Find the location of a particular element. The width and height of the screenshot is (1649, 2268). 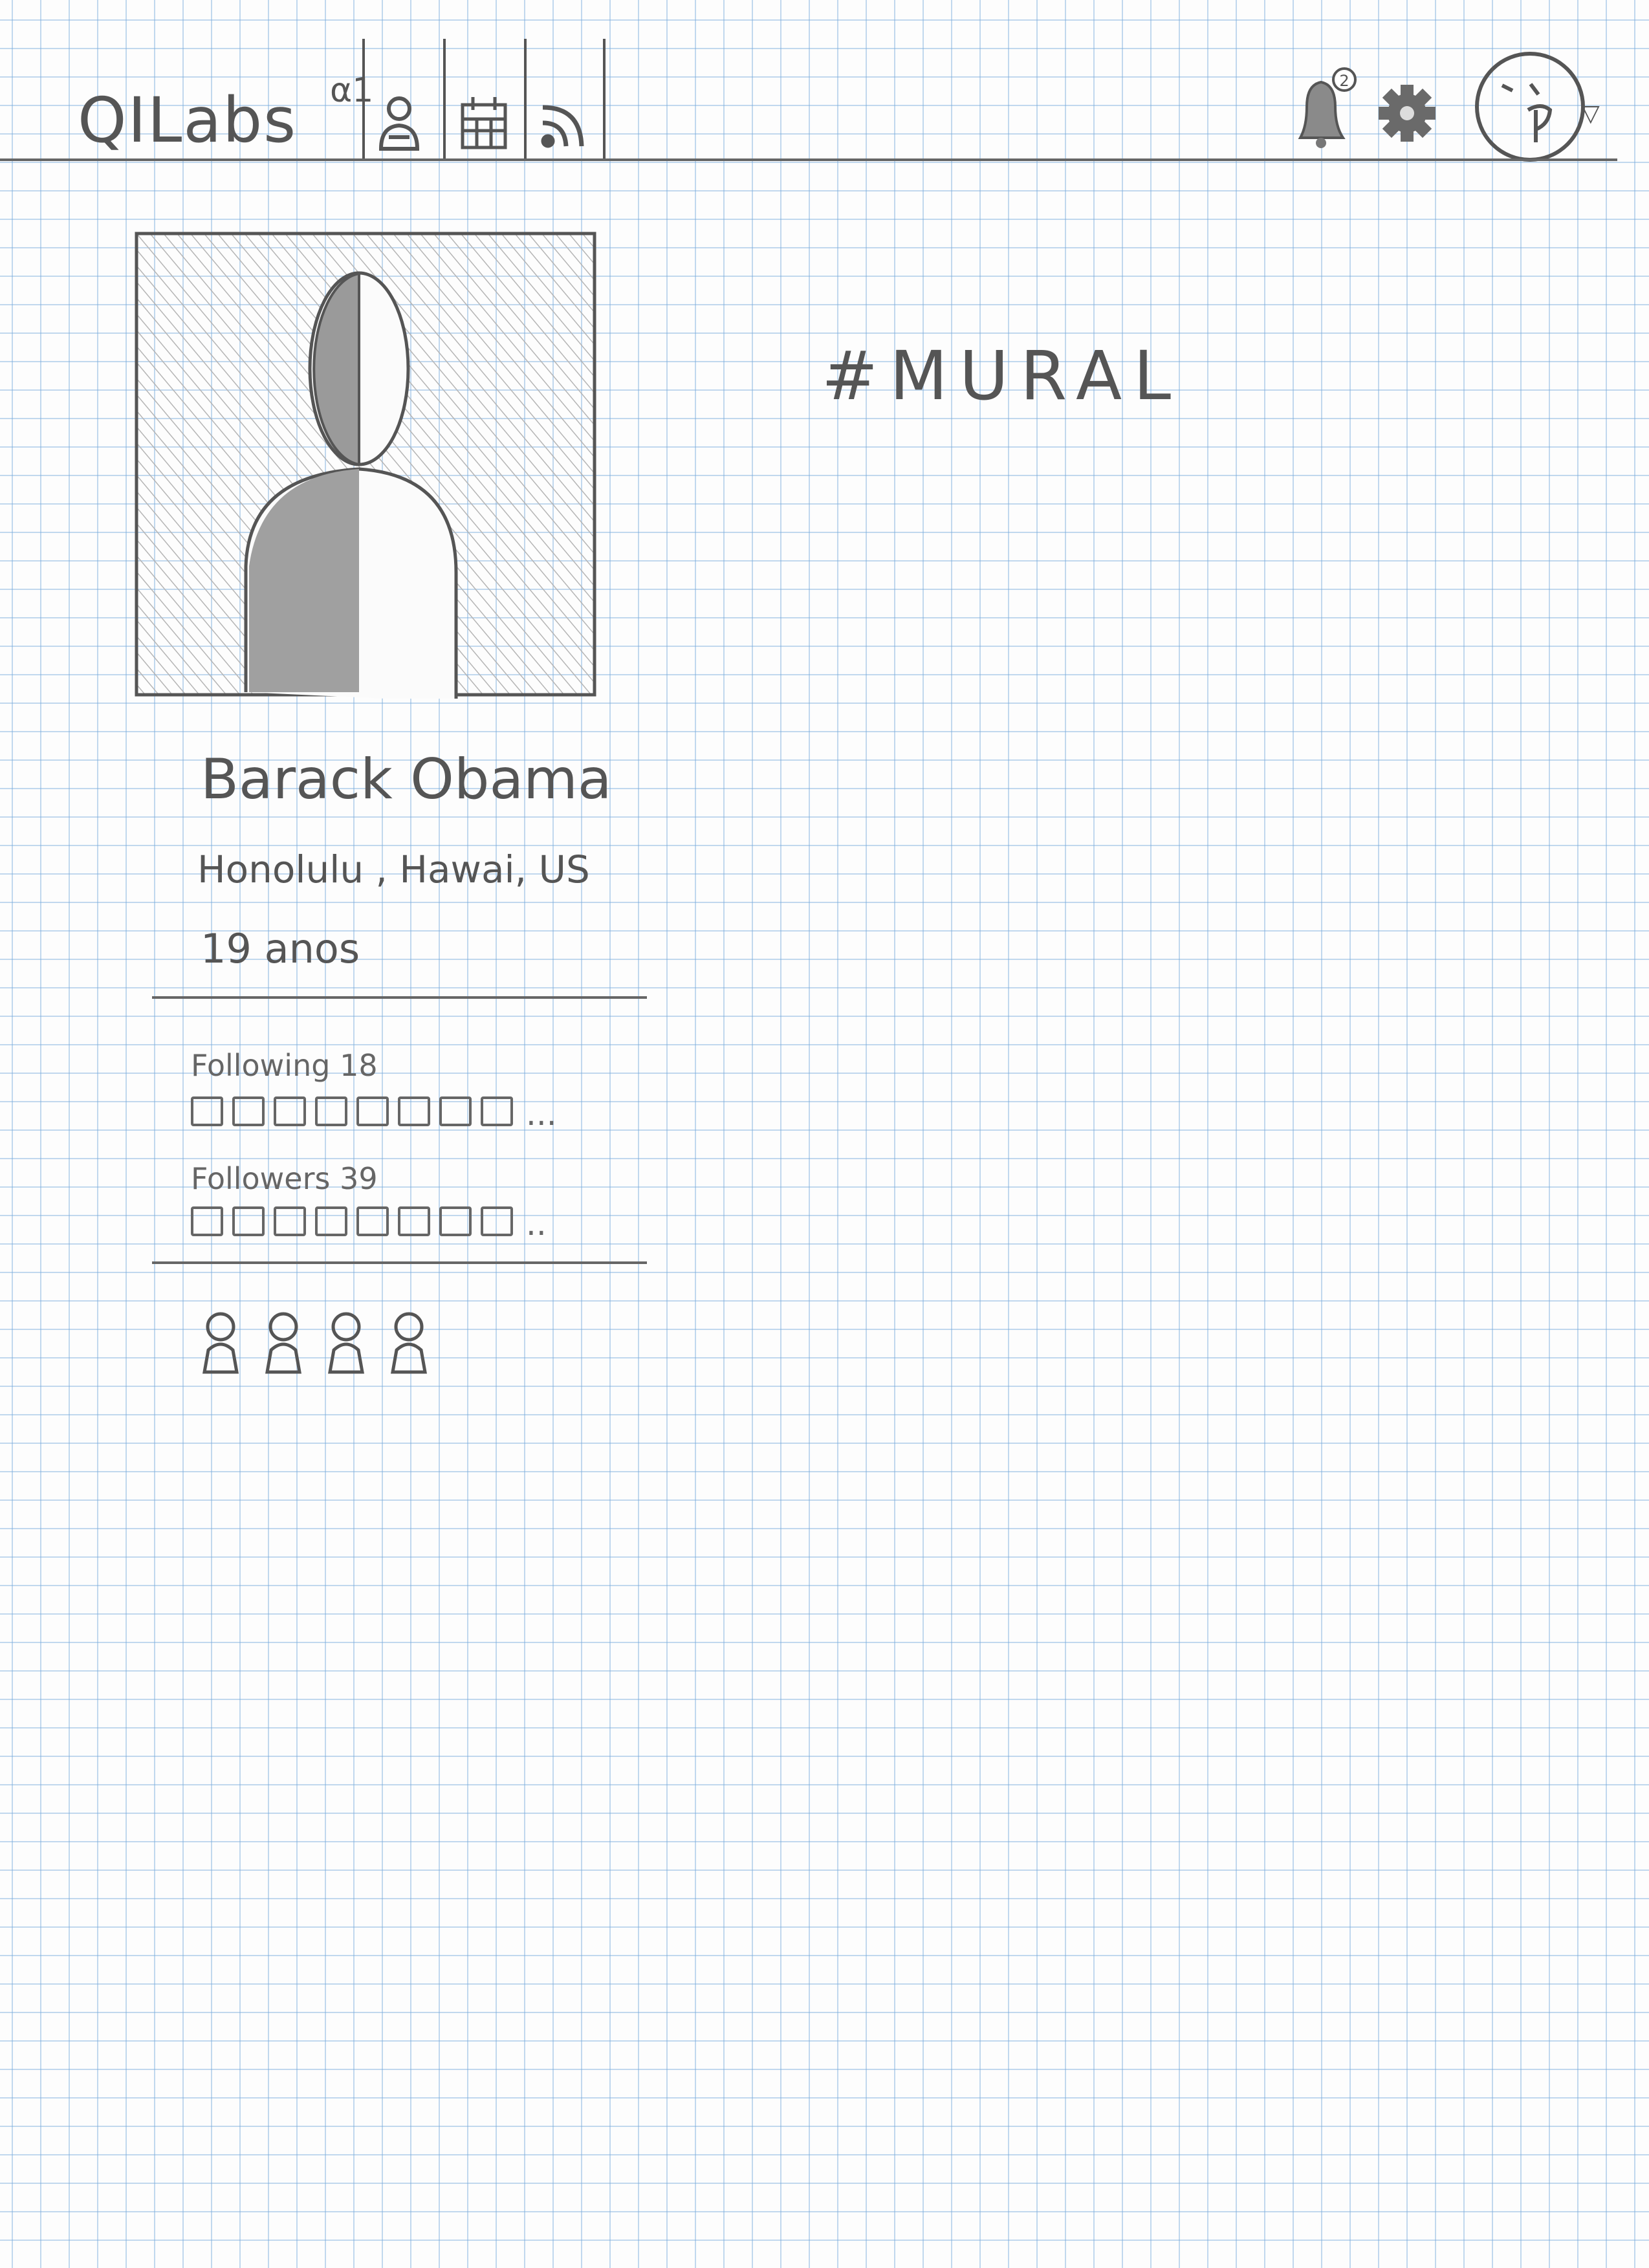

gear-icon is located at coordinates (1407, 107).